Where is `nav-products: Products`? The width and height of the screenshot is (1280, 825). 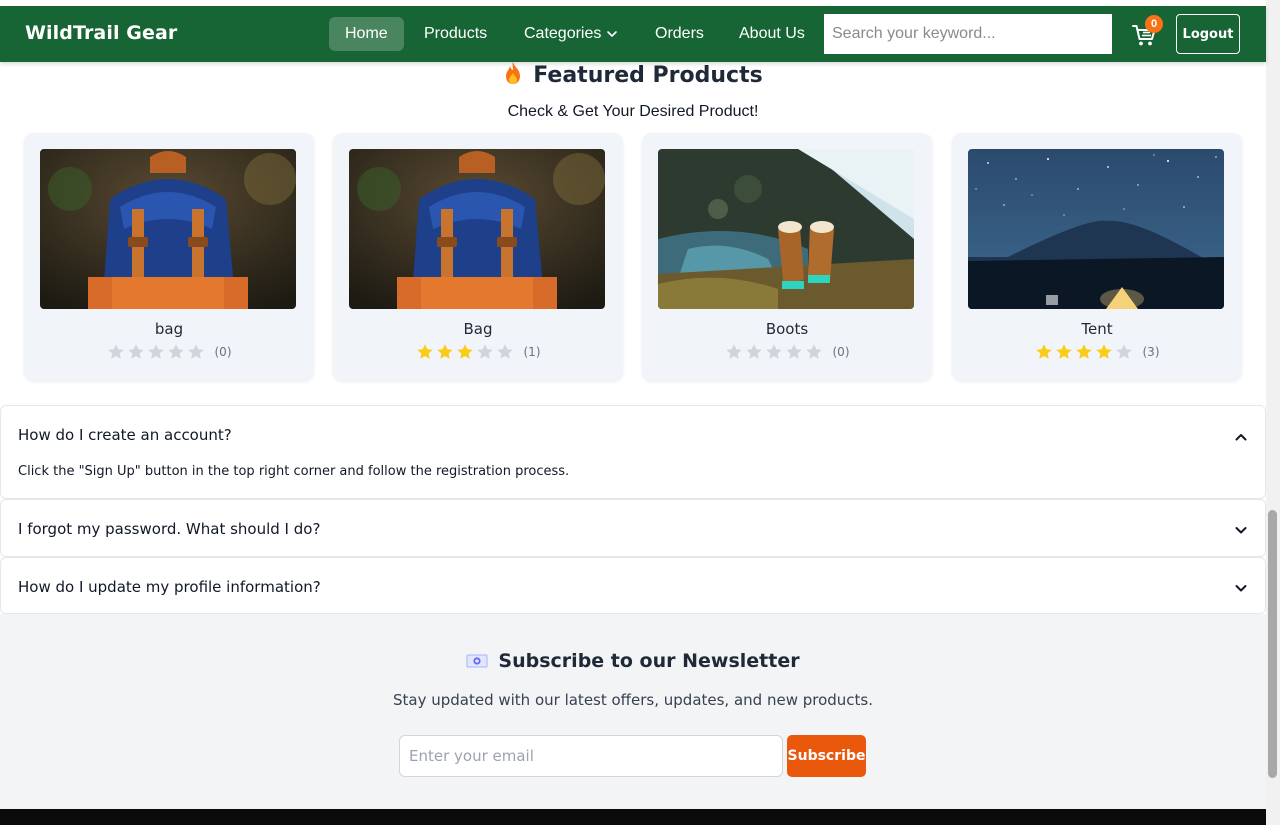 nav-products: Products is located at coordinates (455, 34).